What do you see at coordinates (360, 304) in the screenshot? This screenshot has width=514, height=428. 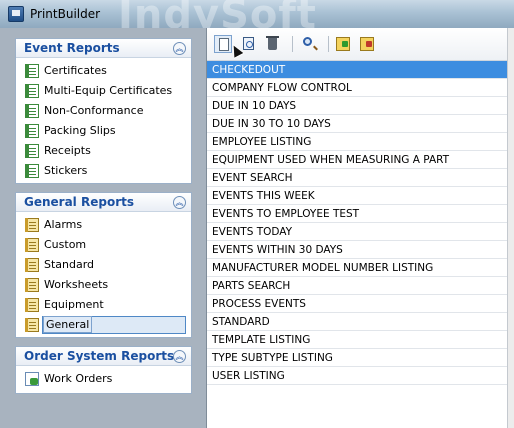 I see `list-item: PROCESS EVENTS` at bounding box center [360, 304].